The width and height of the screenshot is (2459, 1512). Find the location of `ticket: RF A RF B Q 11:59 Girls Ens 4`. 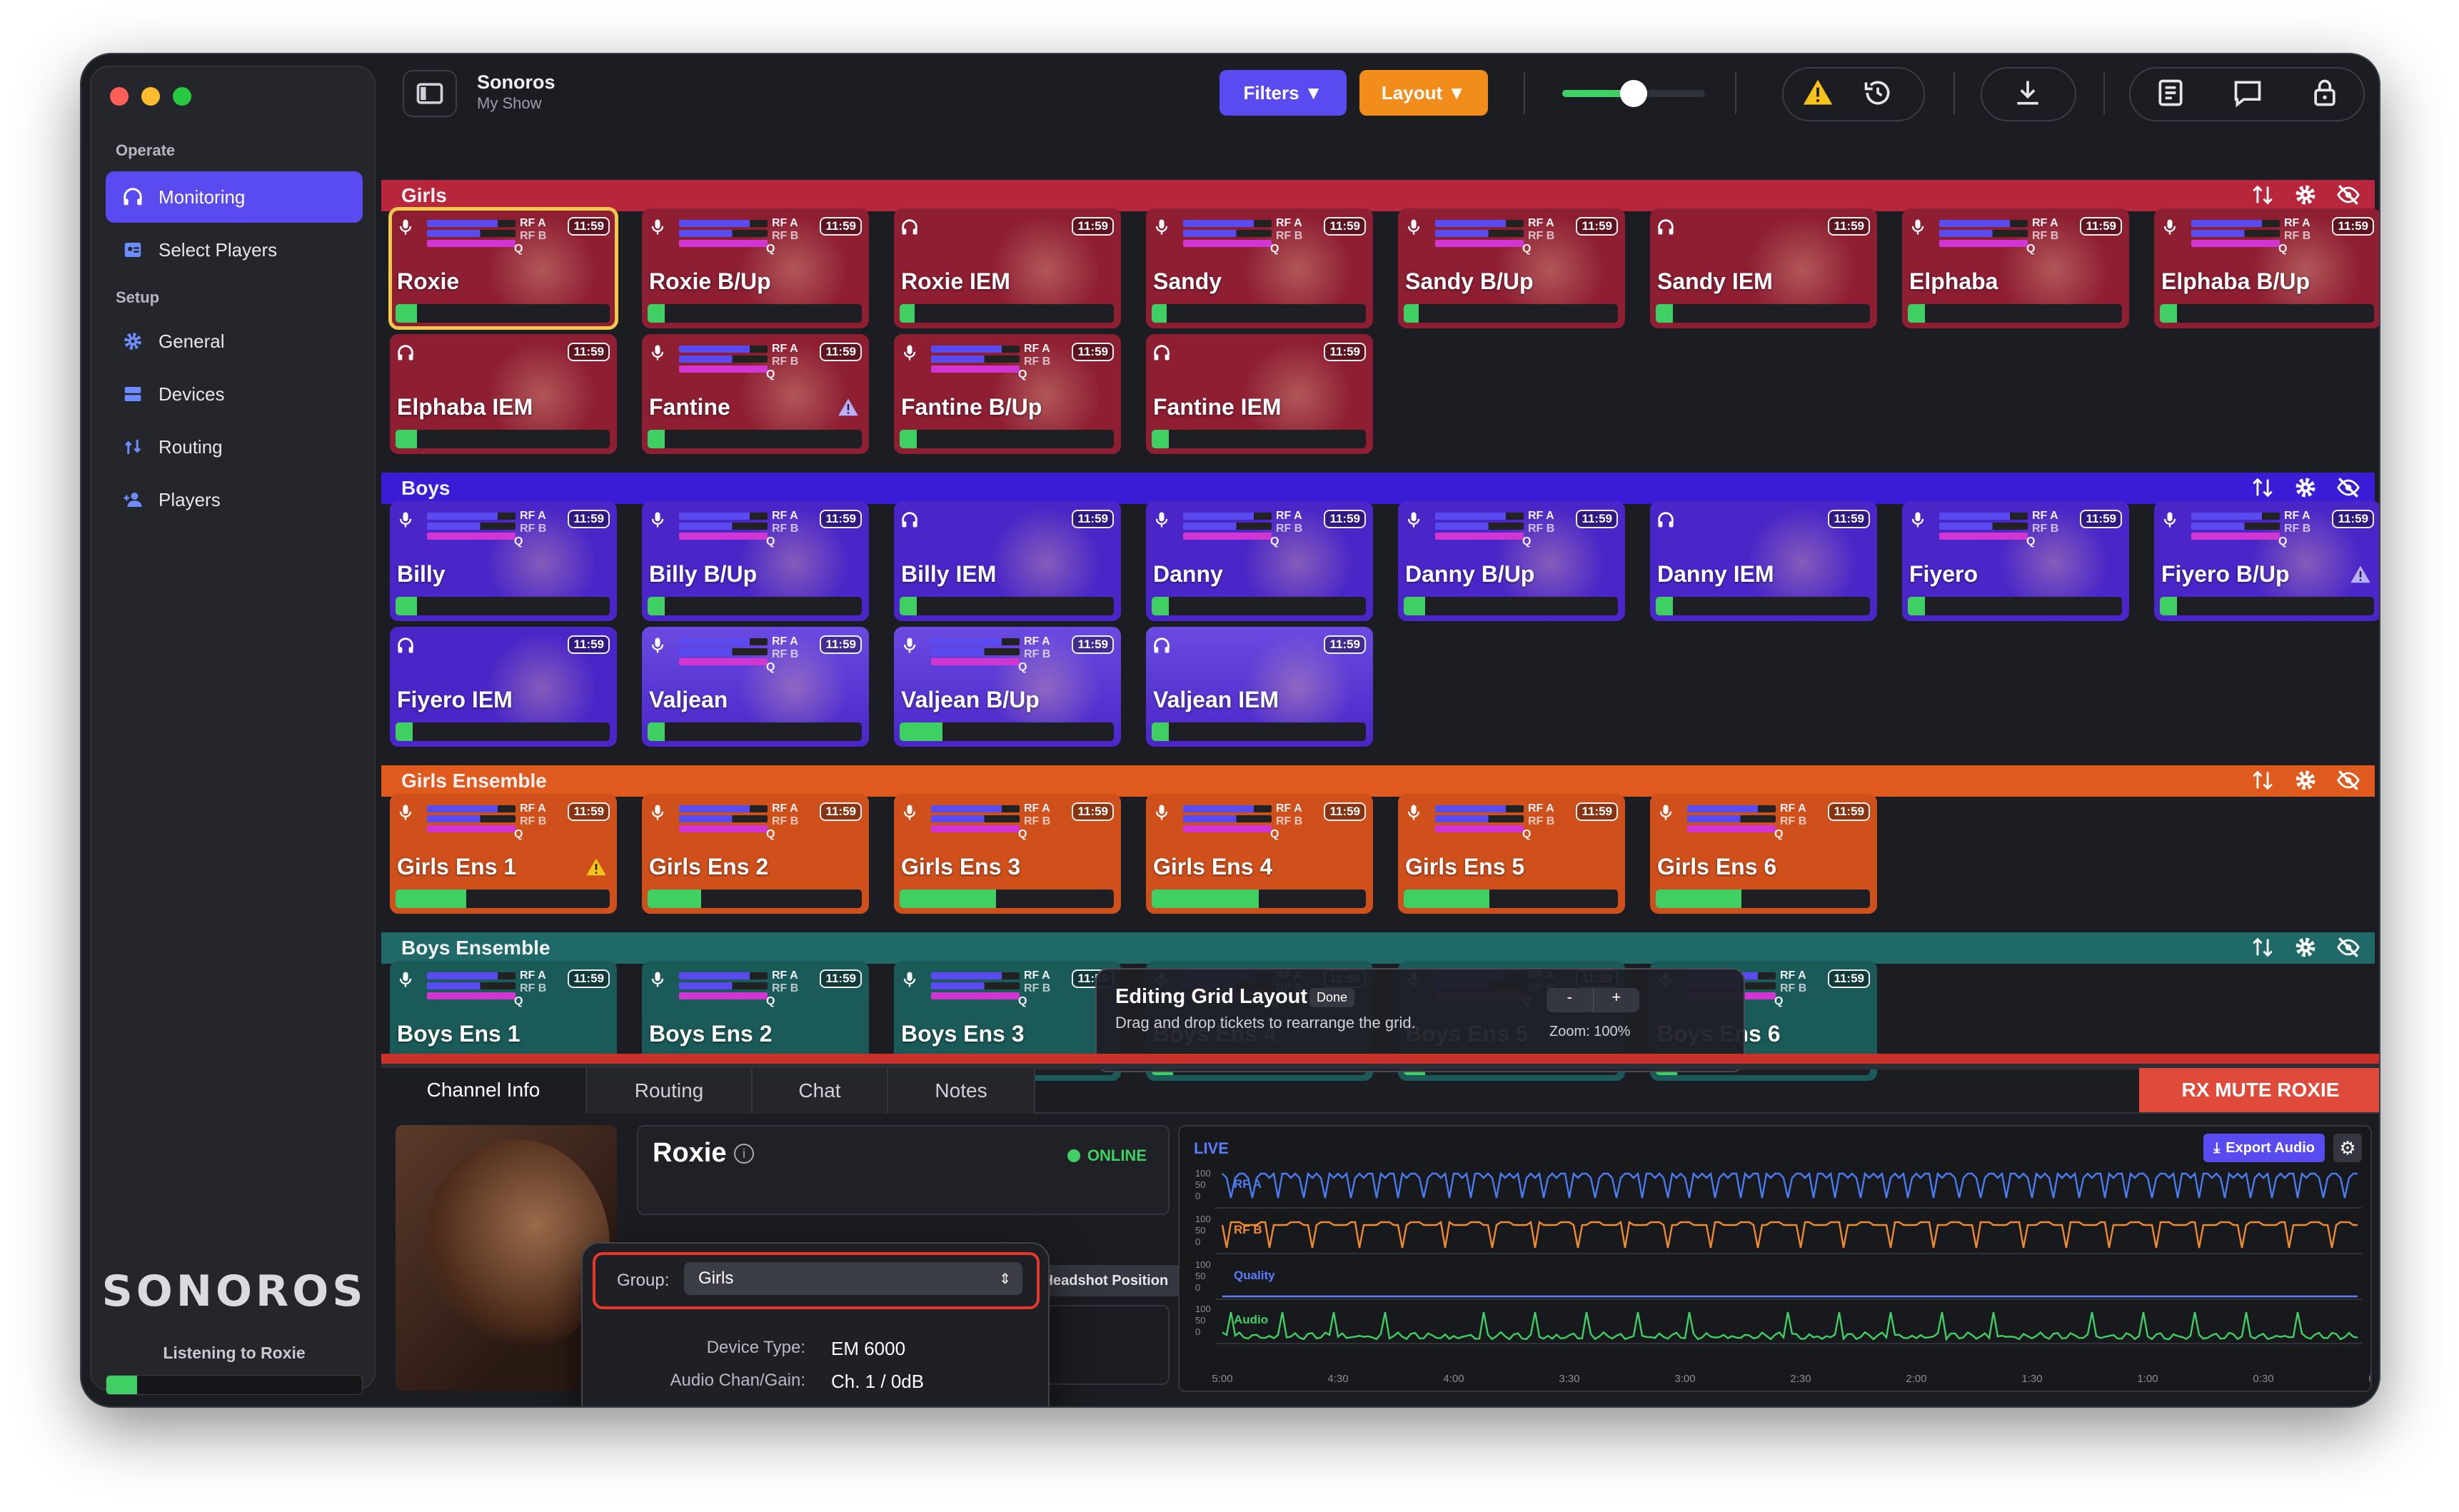

ticket: RF A RF B Q 11:59 Girls Ens 4 is located at coordinates (1259, 854).